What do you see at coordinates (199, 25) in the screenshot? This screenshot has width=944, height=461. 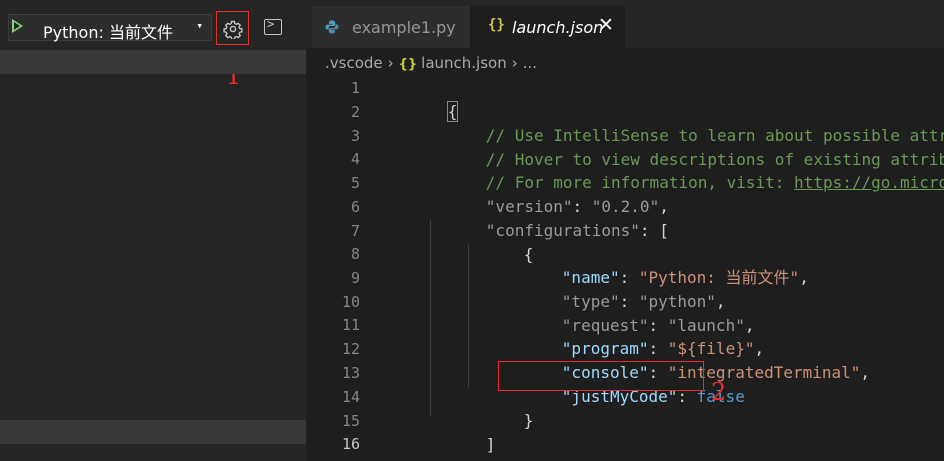 I see `chevron-down-icon: ▾` at bounding box center [199, 25].